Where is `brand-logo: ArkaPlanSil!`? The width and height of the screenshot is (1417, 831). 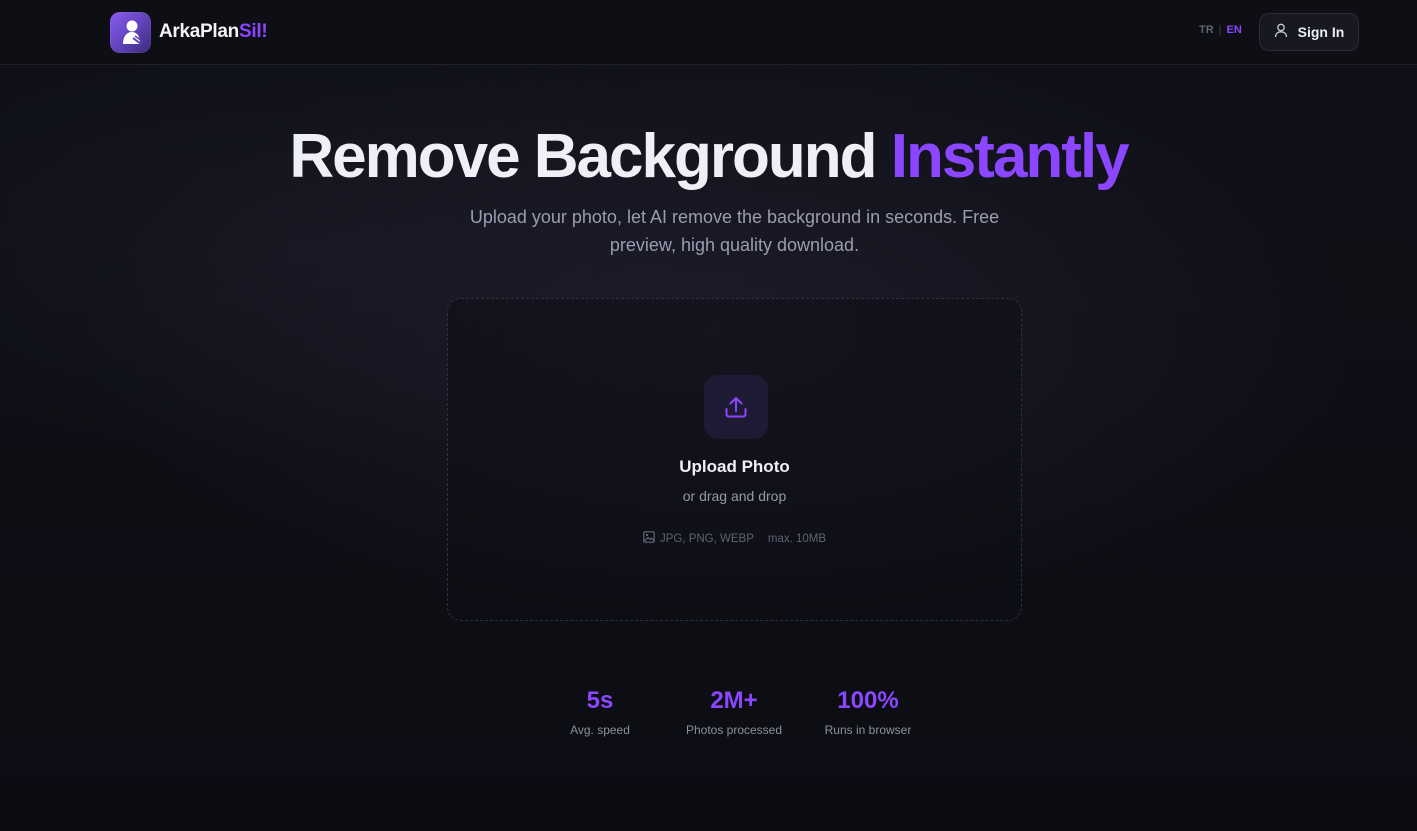 brand-logo: ArkaPlanSil! is located at coordinates (189, 32).